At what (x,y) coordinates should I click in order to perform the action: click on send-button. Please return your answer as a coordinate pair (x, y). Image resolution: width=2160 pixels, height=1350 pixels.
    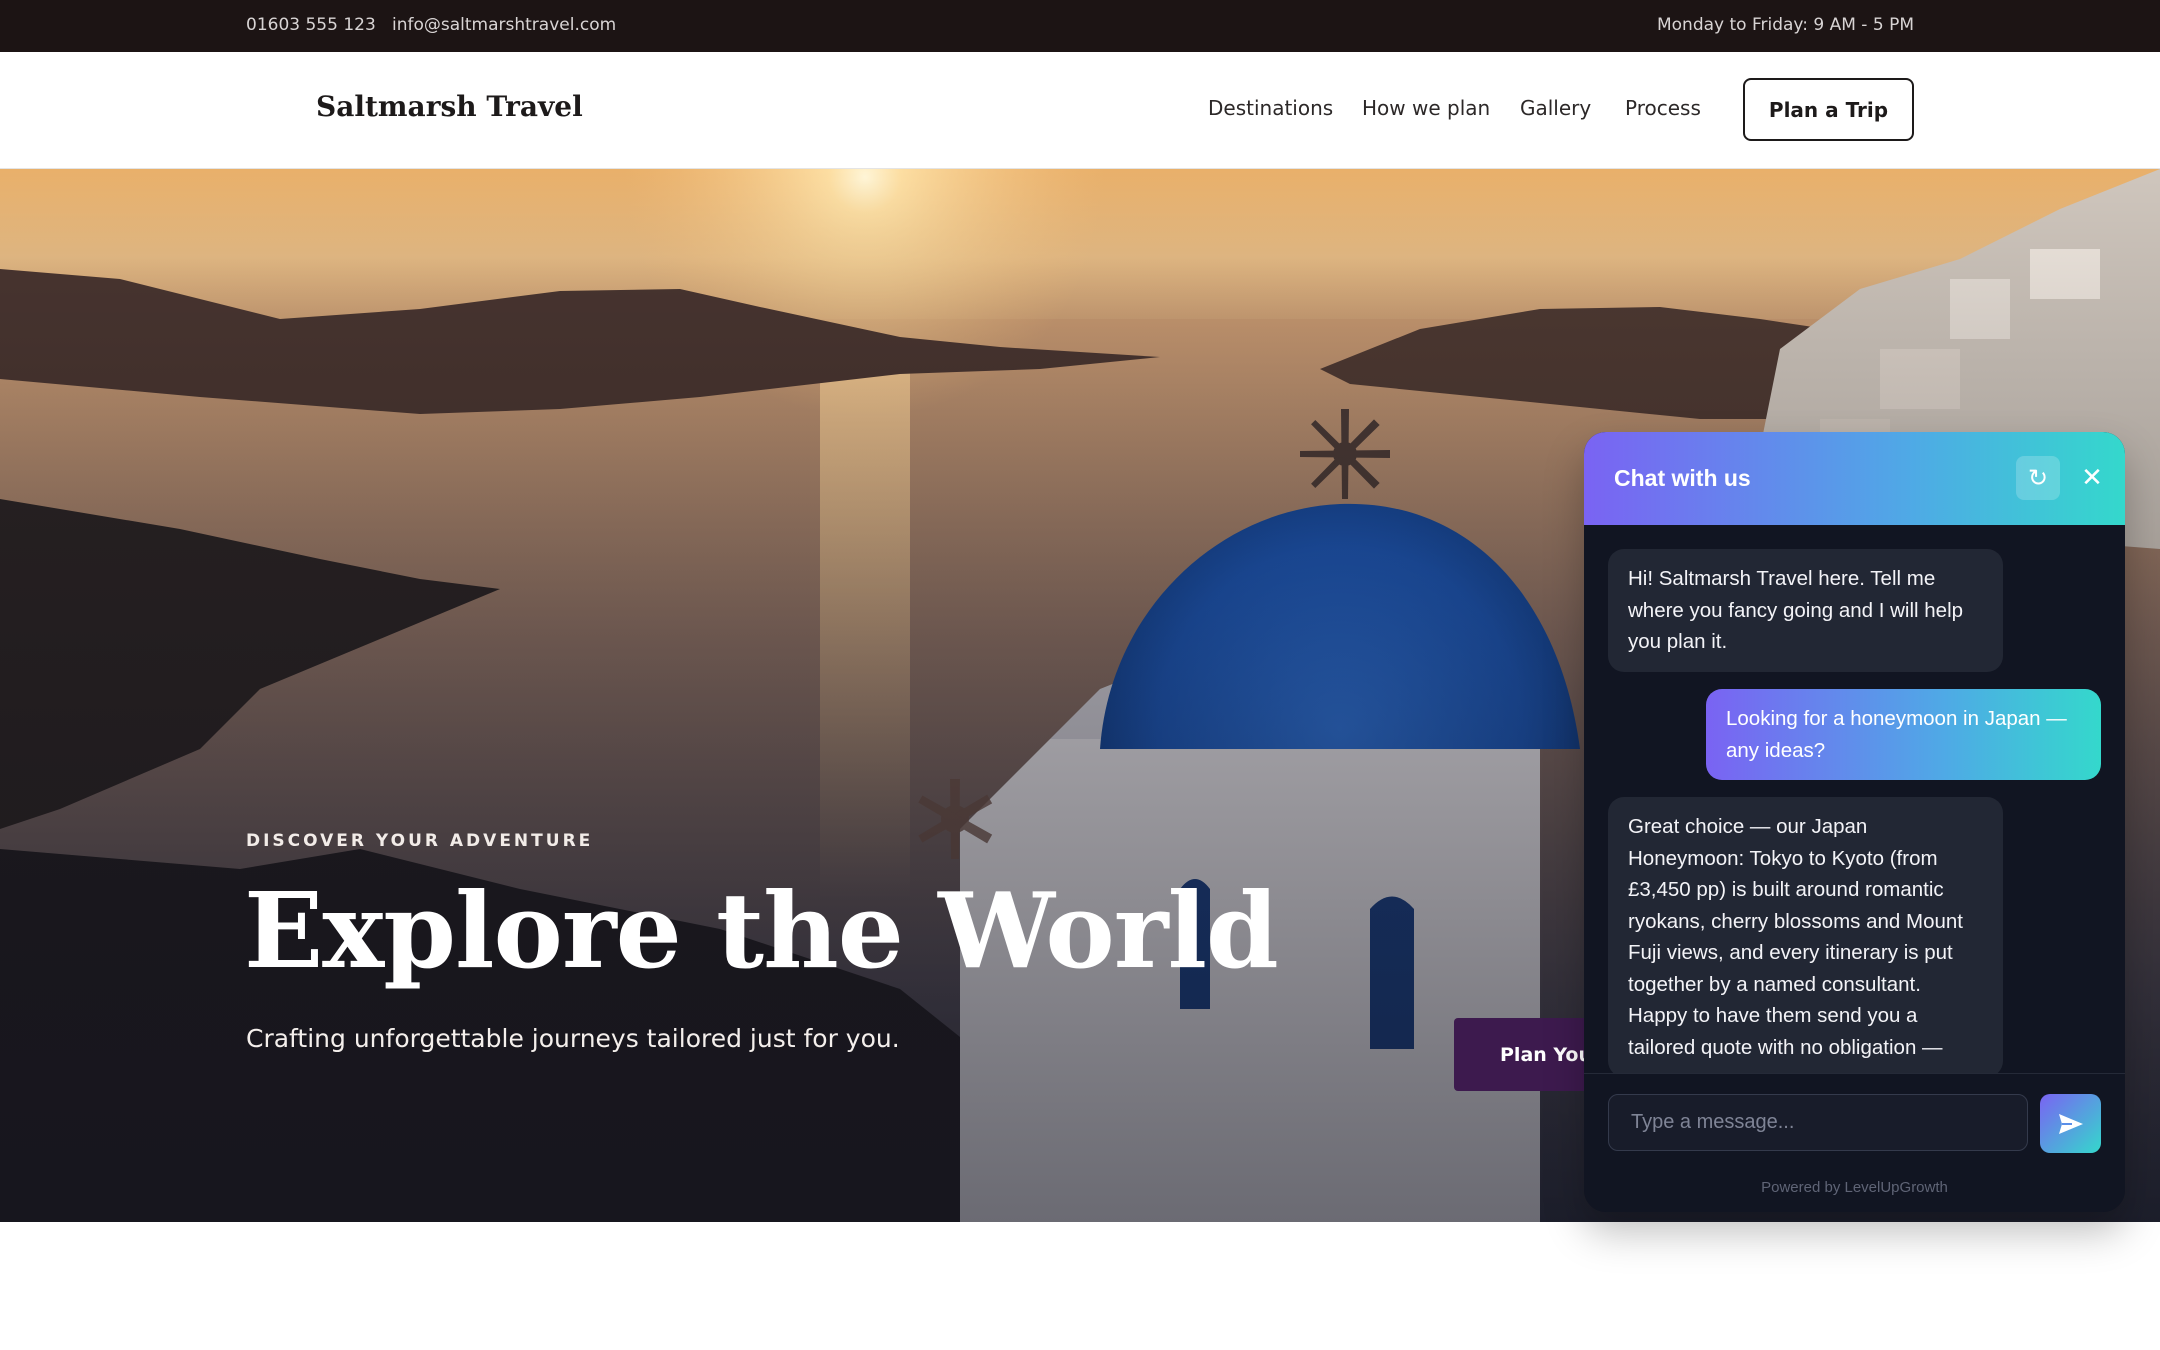
    Looking at the image, I should click on (2070, 1123).